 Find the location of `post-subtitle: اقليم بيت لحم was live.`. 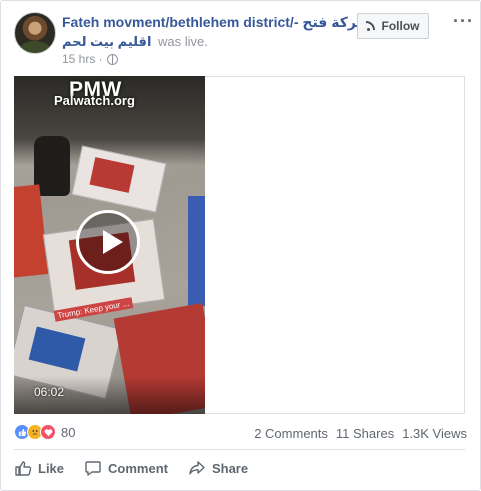

post-subtitle: اقليم بيت لحم was live. is located at coordinates (135, 42).